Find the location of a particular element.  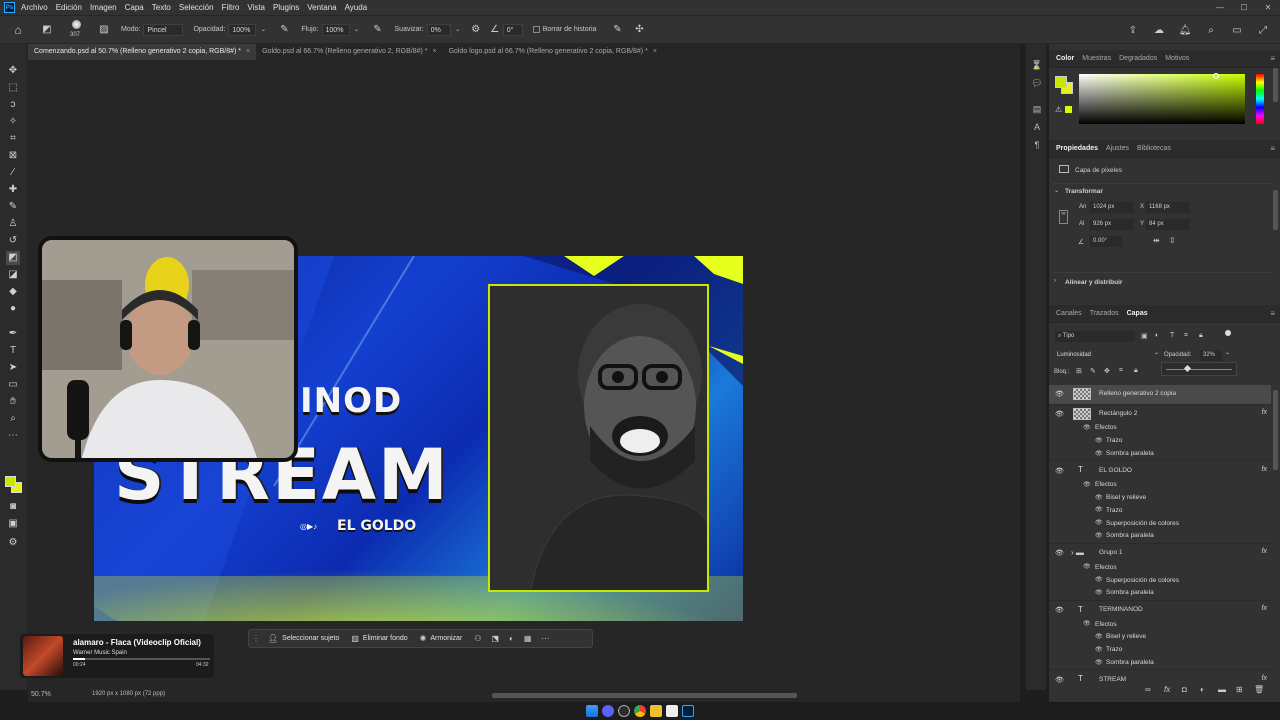

portrait-frame is located at coordinates (598, 438).